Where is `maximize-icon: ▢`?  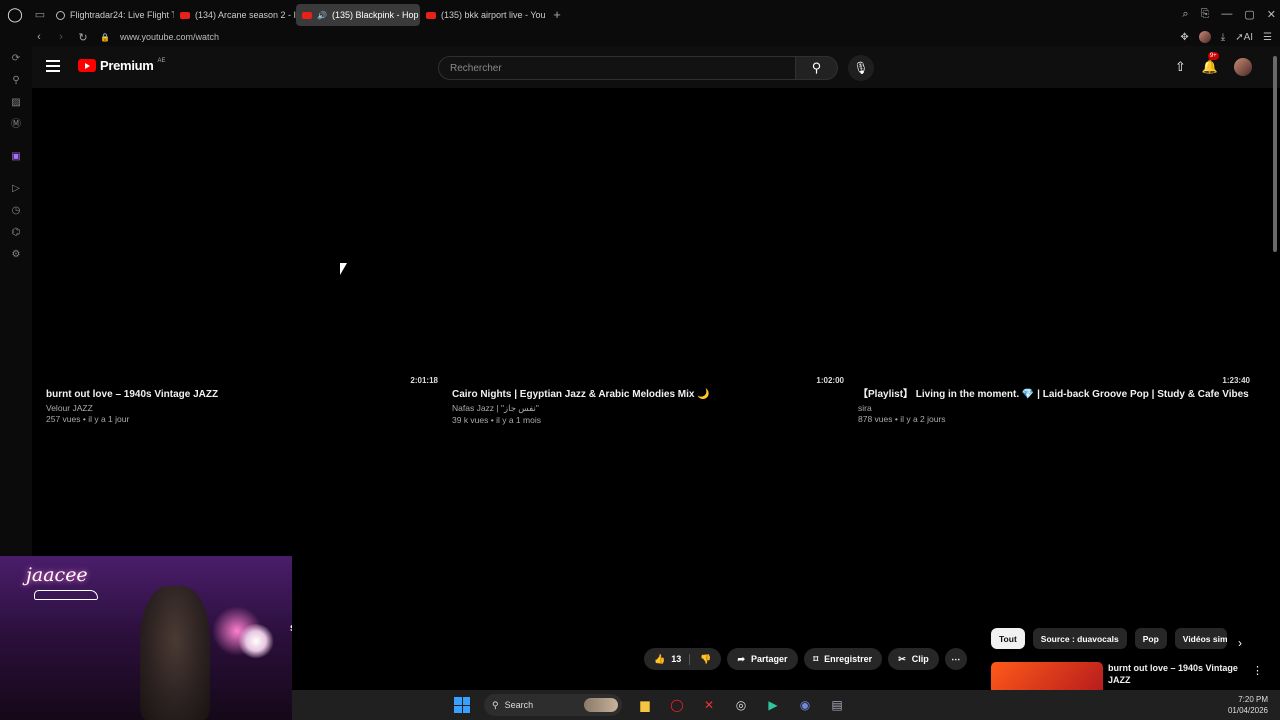 maximize-icon: ▢ is located at coordinates (1249, 14).